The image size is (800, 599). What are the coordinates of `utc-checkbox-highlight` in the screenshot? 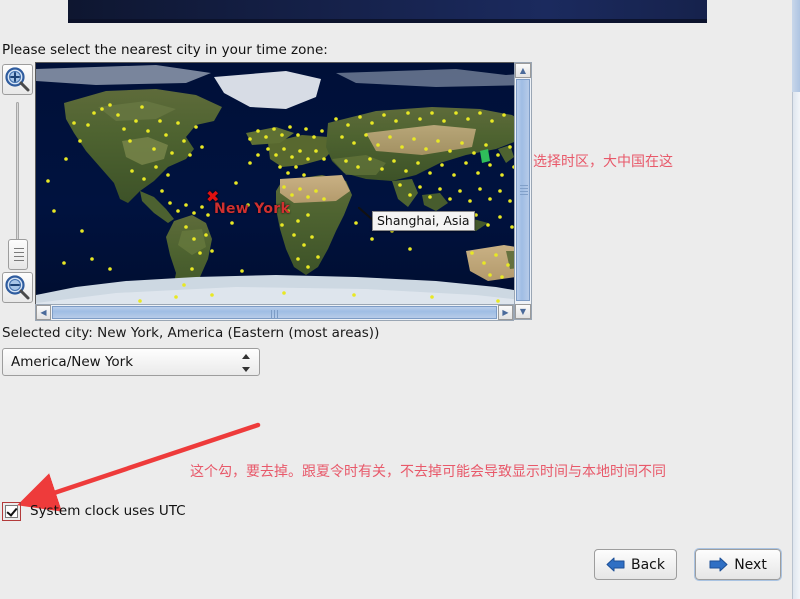 It's located at (11, 511).